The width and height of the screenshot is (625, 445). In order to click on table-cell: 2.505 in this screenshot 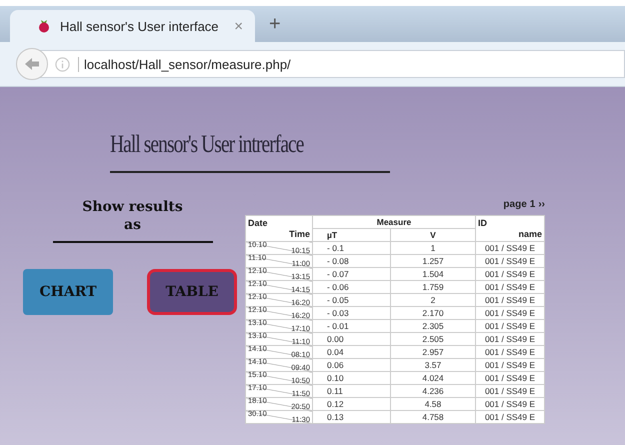, I will do `click(433, 339)`.